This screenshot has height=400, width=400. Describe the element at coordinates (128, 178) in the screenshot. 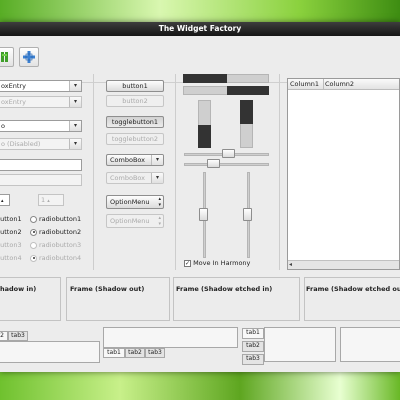

I see `combo-button-disabled-label: ComboBox` at that location.